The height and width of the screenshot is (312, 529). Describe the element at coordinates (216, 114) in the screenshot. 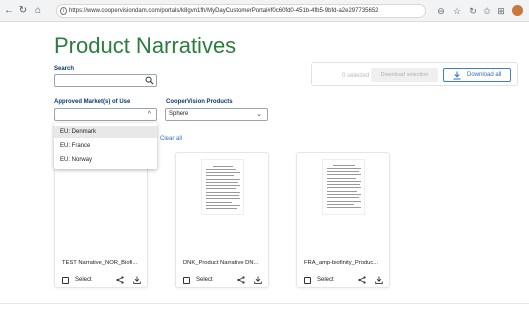

I see `products-select: Sphere ⌄` at that location.